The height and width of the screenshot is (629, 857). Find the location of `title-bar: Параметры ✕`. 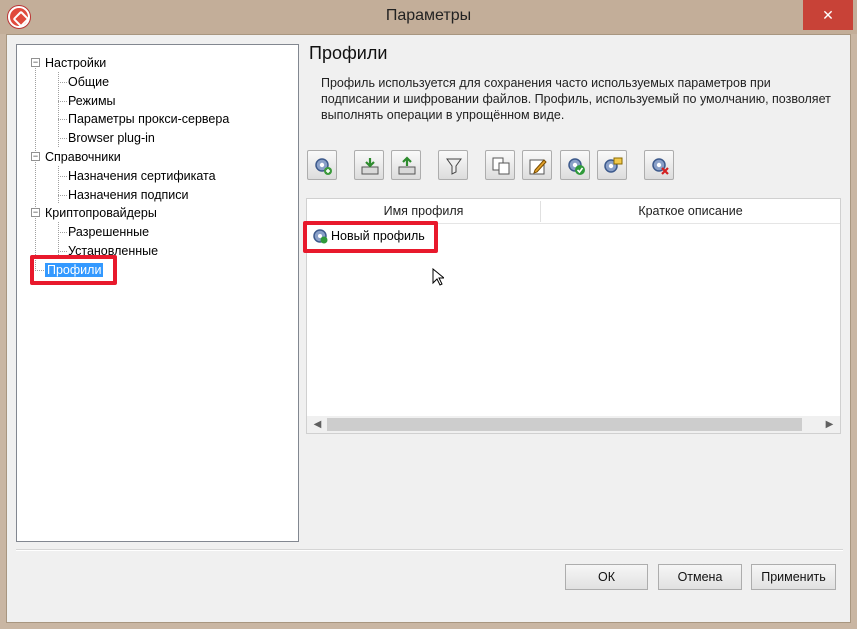

title-bar: Параметры ✕ is located at coordinates (428, 17).